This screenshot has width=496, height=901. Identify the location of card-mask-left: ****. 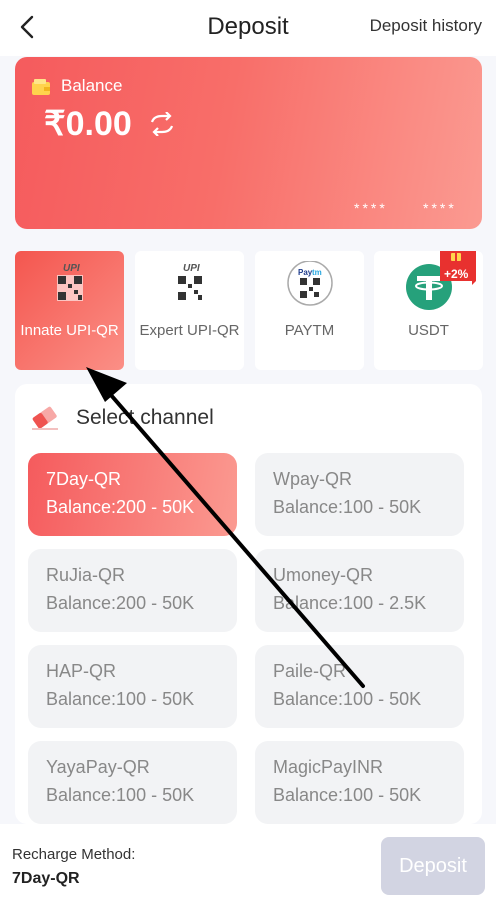
(371, 208).